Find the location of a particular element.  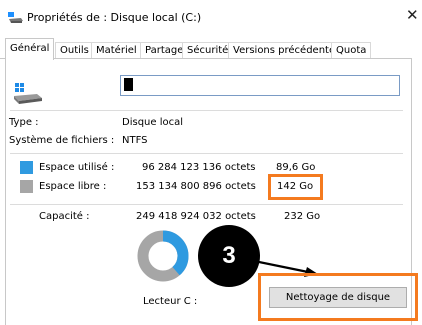

tab-outils: Outils is located at coordinates (74, 50).